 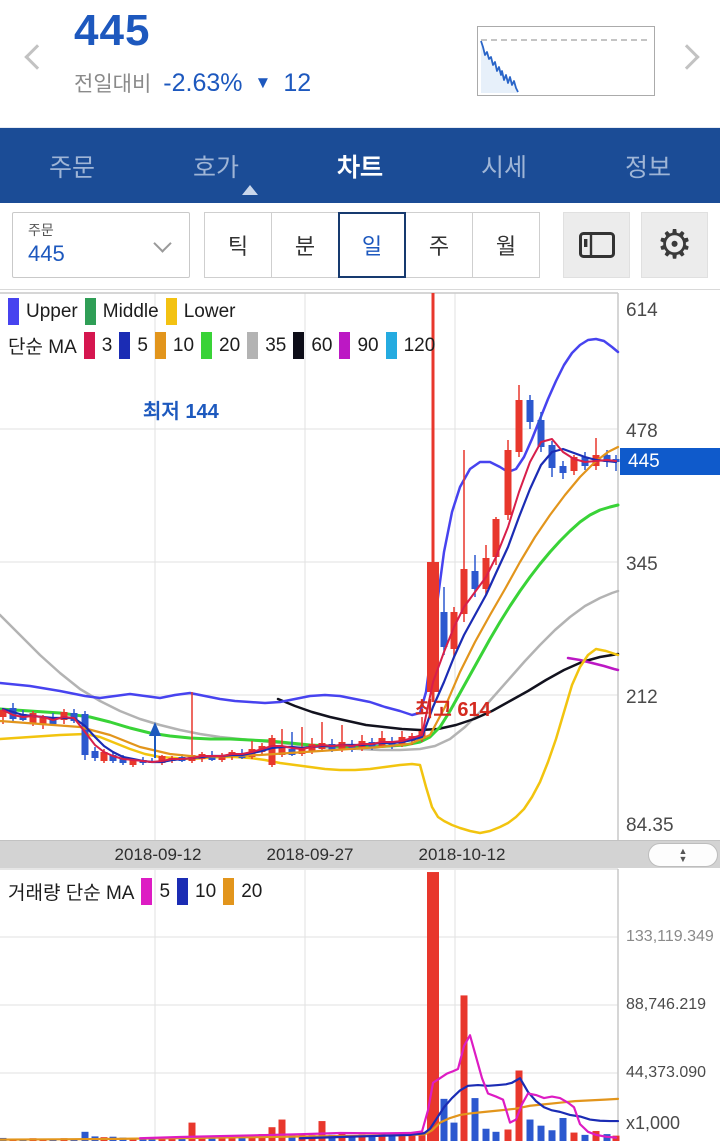 I want to click on chart-toolbar: 주문 445 틱분일주월 ⚙, so click(x=360, y=246).